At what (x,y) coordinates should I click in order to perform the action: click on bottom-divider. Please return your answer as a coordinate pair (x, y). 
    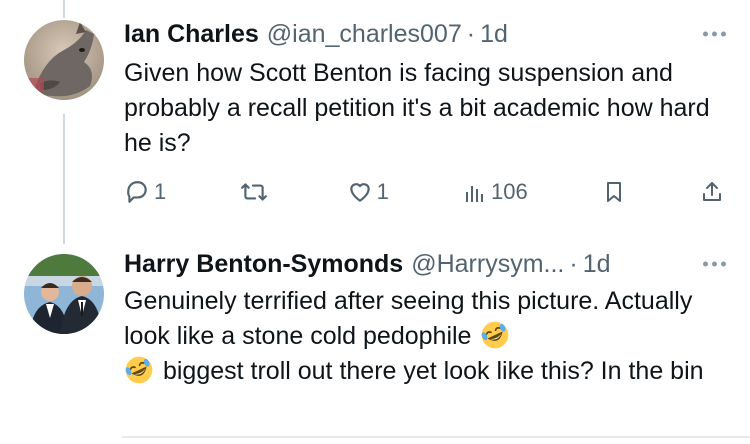
    Looking at the image, I should click on (436, 437).